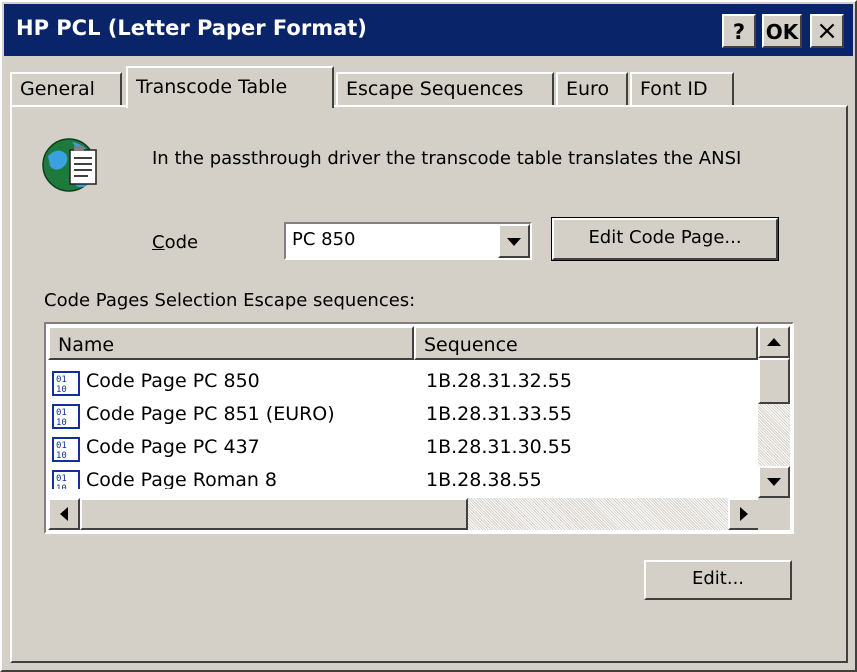 The height and width of the screenshot is (672, 857). What do you see at coordinates (774, 412) in the screenshot?
I see `vertical-scrollbar` at bounding box center [774, 412].